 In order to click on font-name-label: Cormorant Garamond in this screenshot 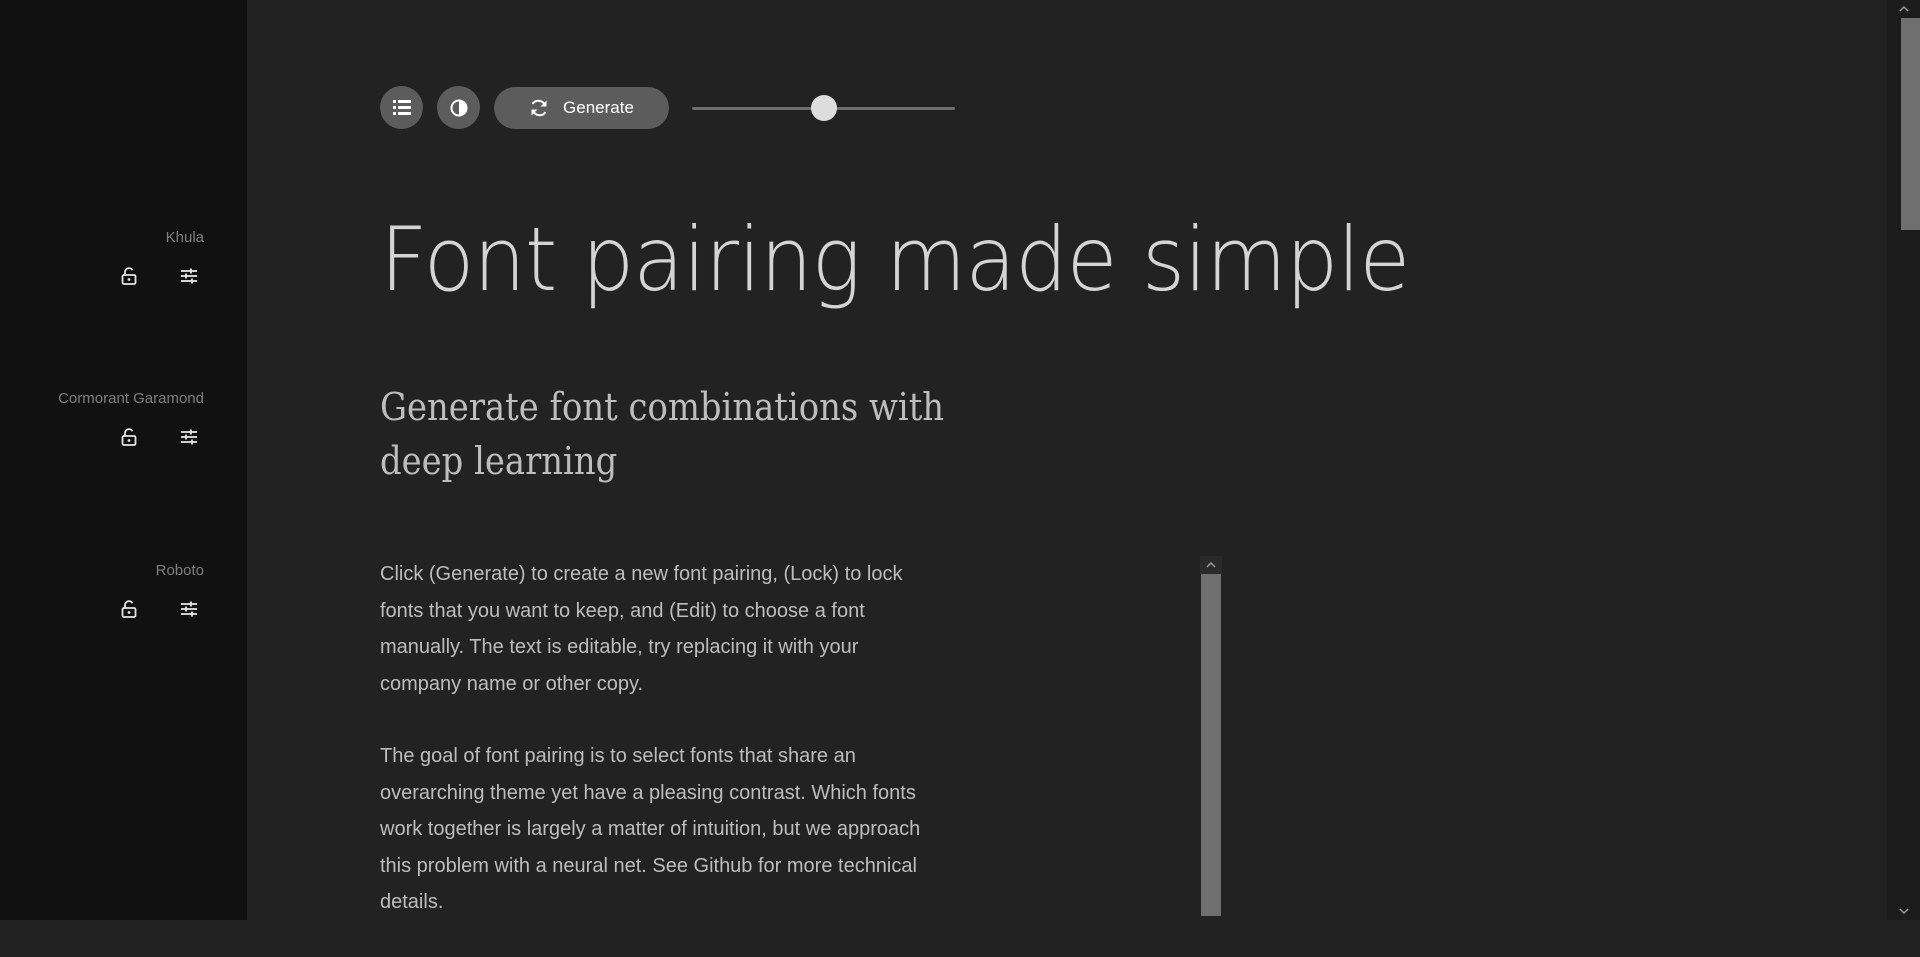, I will do `click(131, 398)`.